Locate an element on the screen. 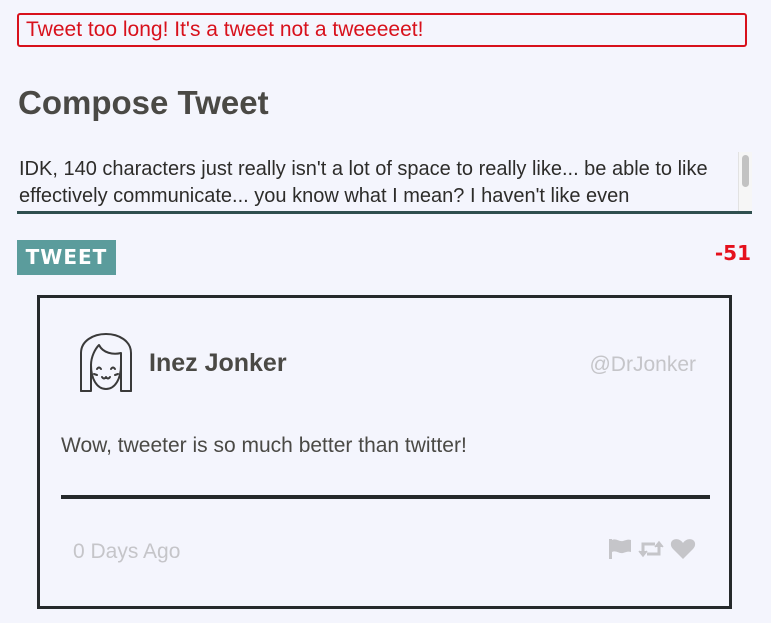  avatar is located at coordinates (106, 364).